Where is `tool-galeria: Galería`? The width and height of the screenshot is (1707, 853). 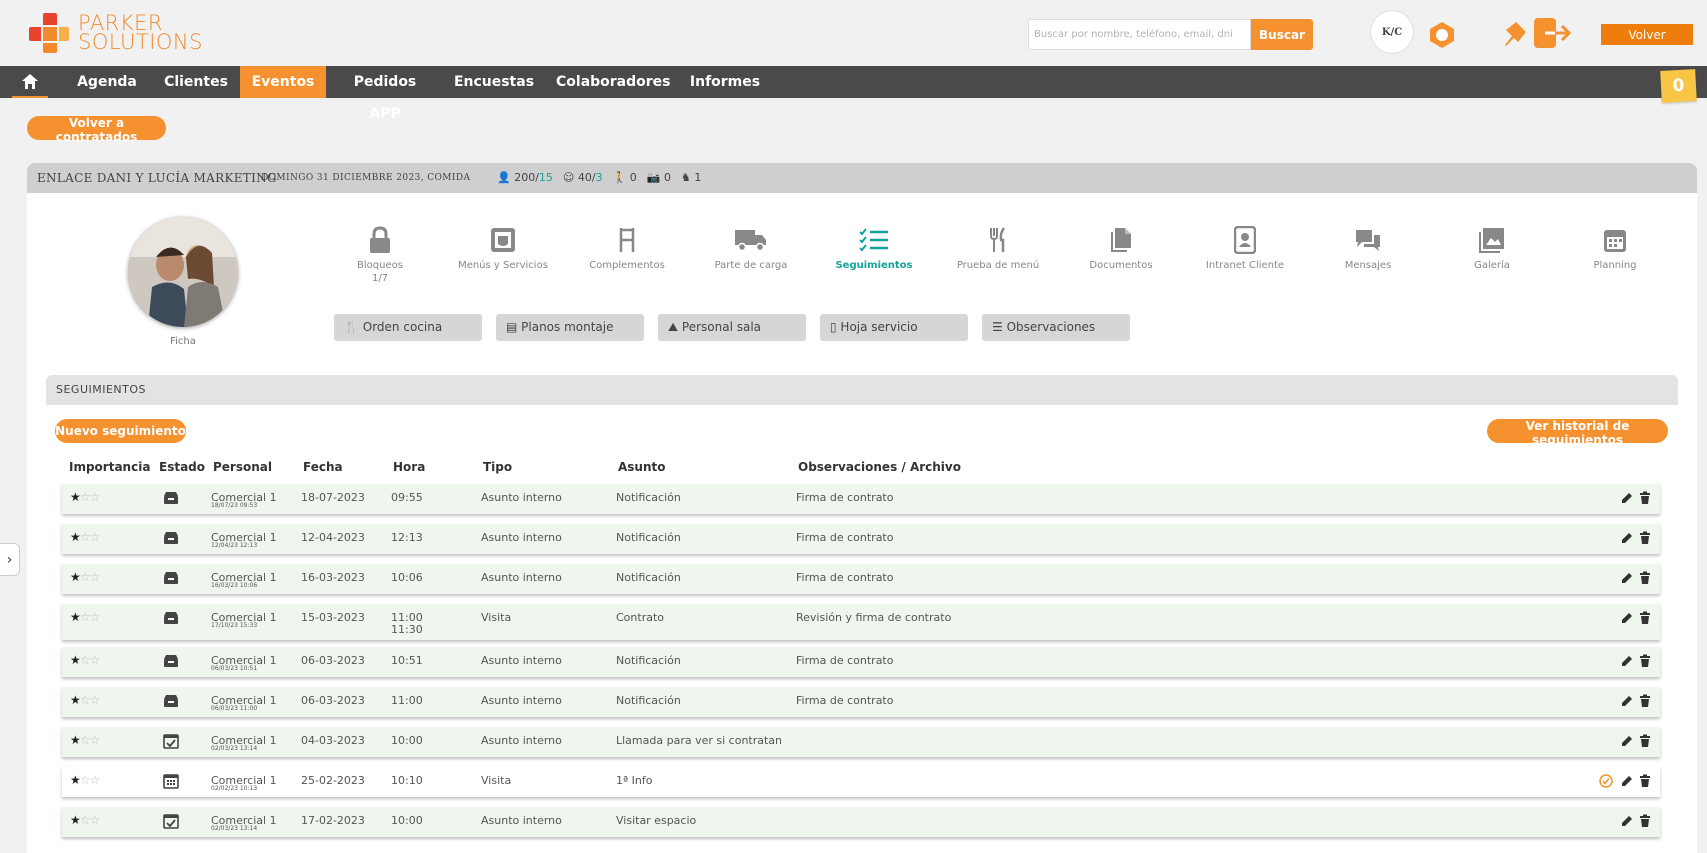 tool-galeria: Galería is located at coordinates (1492, 248).